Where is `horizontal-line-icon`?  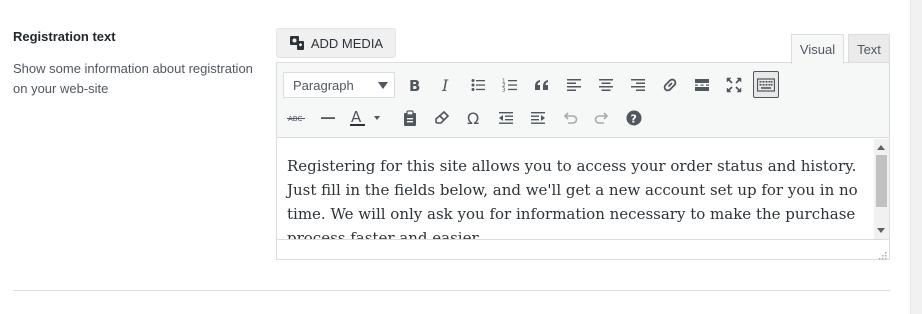
horizontal-line-icon is located at coordinates (328, 118).